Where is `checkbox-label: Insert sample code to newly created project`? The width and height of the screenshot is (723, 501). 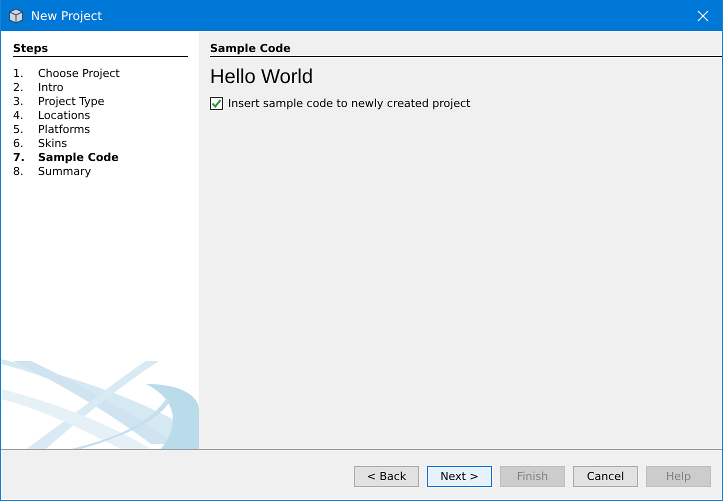 checkbox-label: Insert sample code to newly created project is located at coordinates (349, 103).